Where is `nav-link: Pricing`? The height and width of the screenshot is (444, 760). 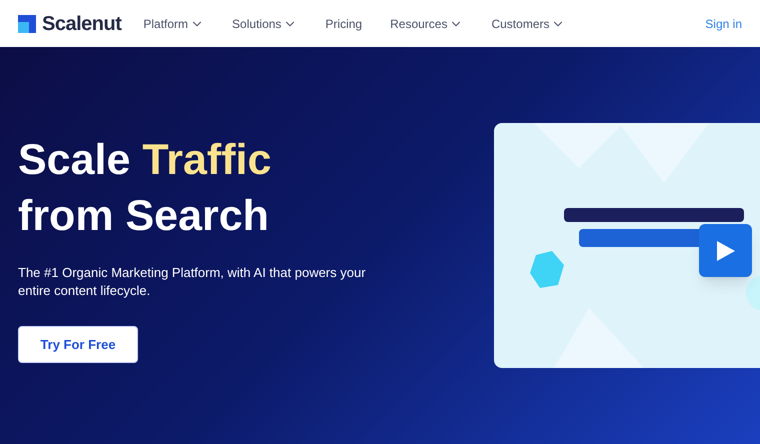 nav-link: Pricing is located at coordinates (343, 23).